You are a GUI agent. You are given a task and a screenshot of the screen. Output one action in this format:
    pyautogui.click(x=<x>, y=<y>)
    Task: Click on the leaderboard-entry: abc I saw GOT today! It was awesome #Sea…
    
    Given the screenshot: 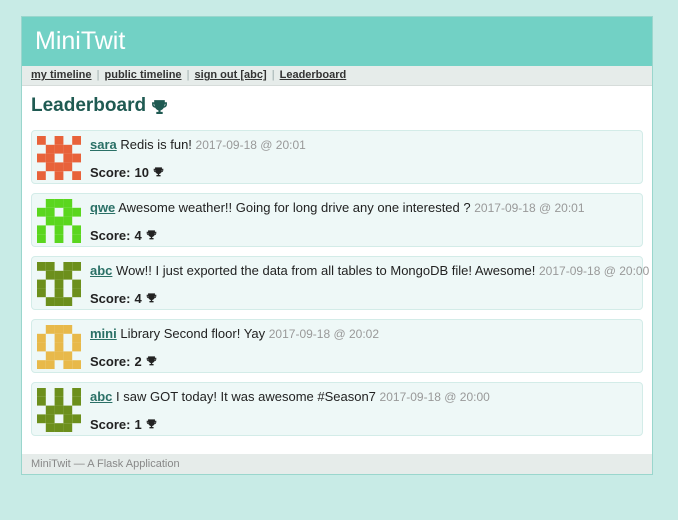 What is the action you would take?
    pyautogui.click(x=337, y=409)
    